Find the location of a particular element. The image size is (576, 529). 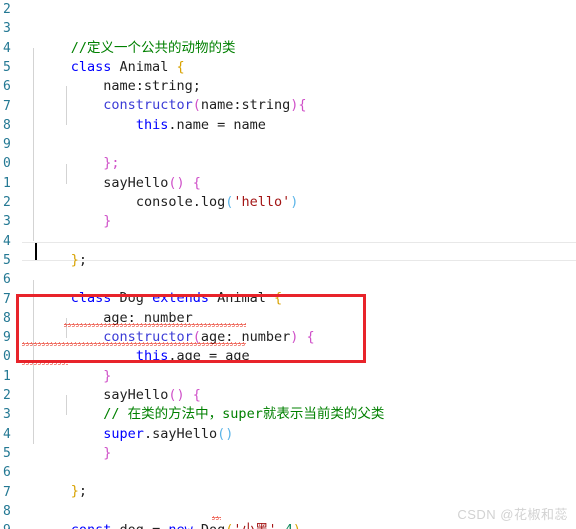

paren-pair: () is located at coordinates (225, 433).